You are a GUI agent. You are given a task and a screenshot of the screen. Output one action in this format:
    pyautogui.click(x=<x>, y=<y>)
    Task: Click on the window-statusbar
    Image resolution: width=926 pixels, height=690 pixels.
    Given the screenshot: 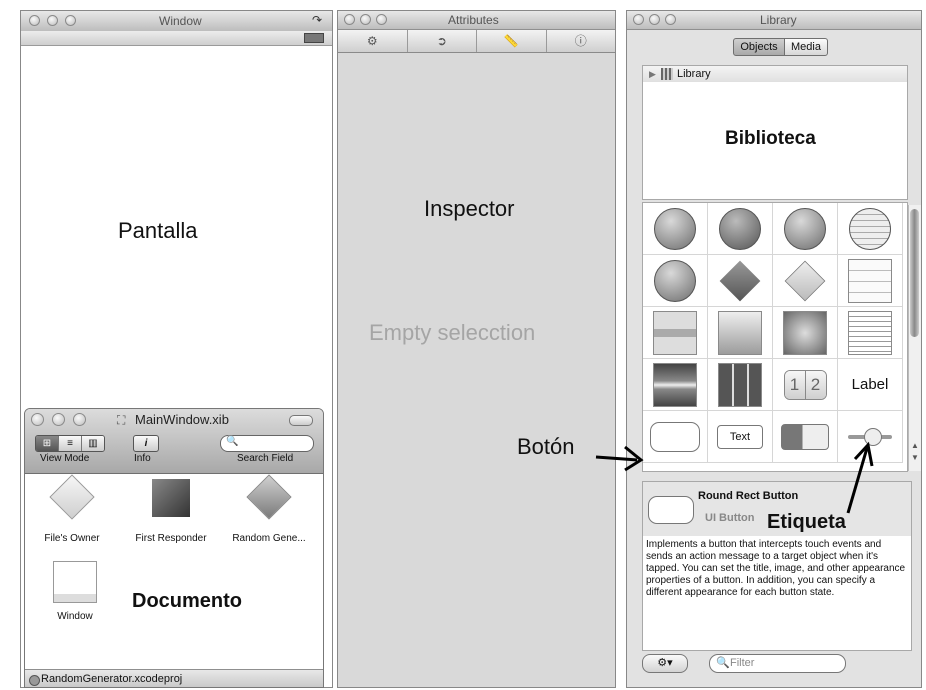 What is the action you would take?
    pyautogui.click(x=176, y=38)
    